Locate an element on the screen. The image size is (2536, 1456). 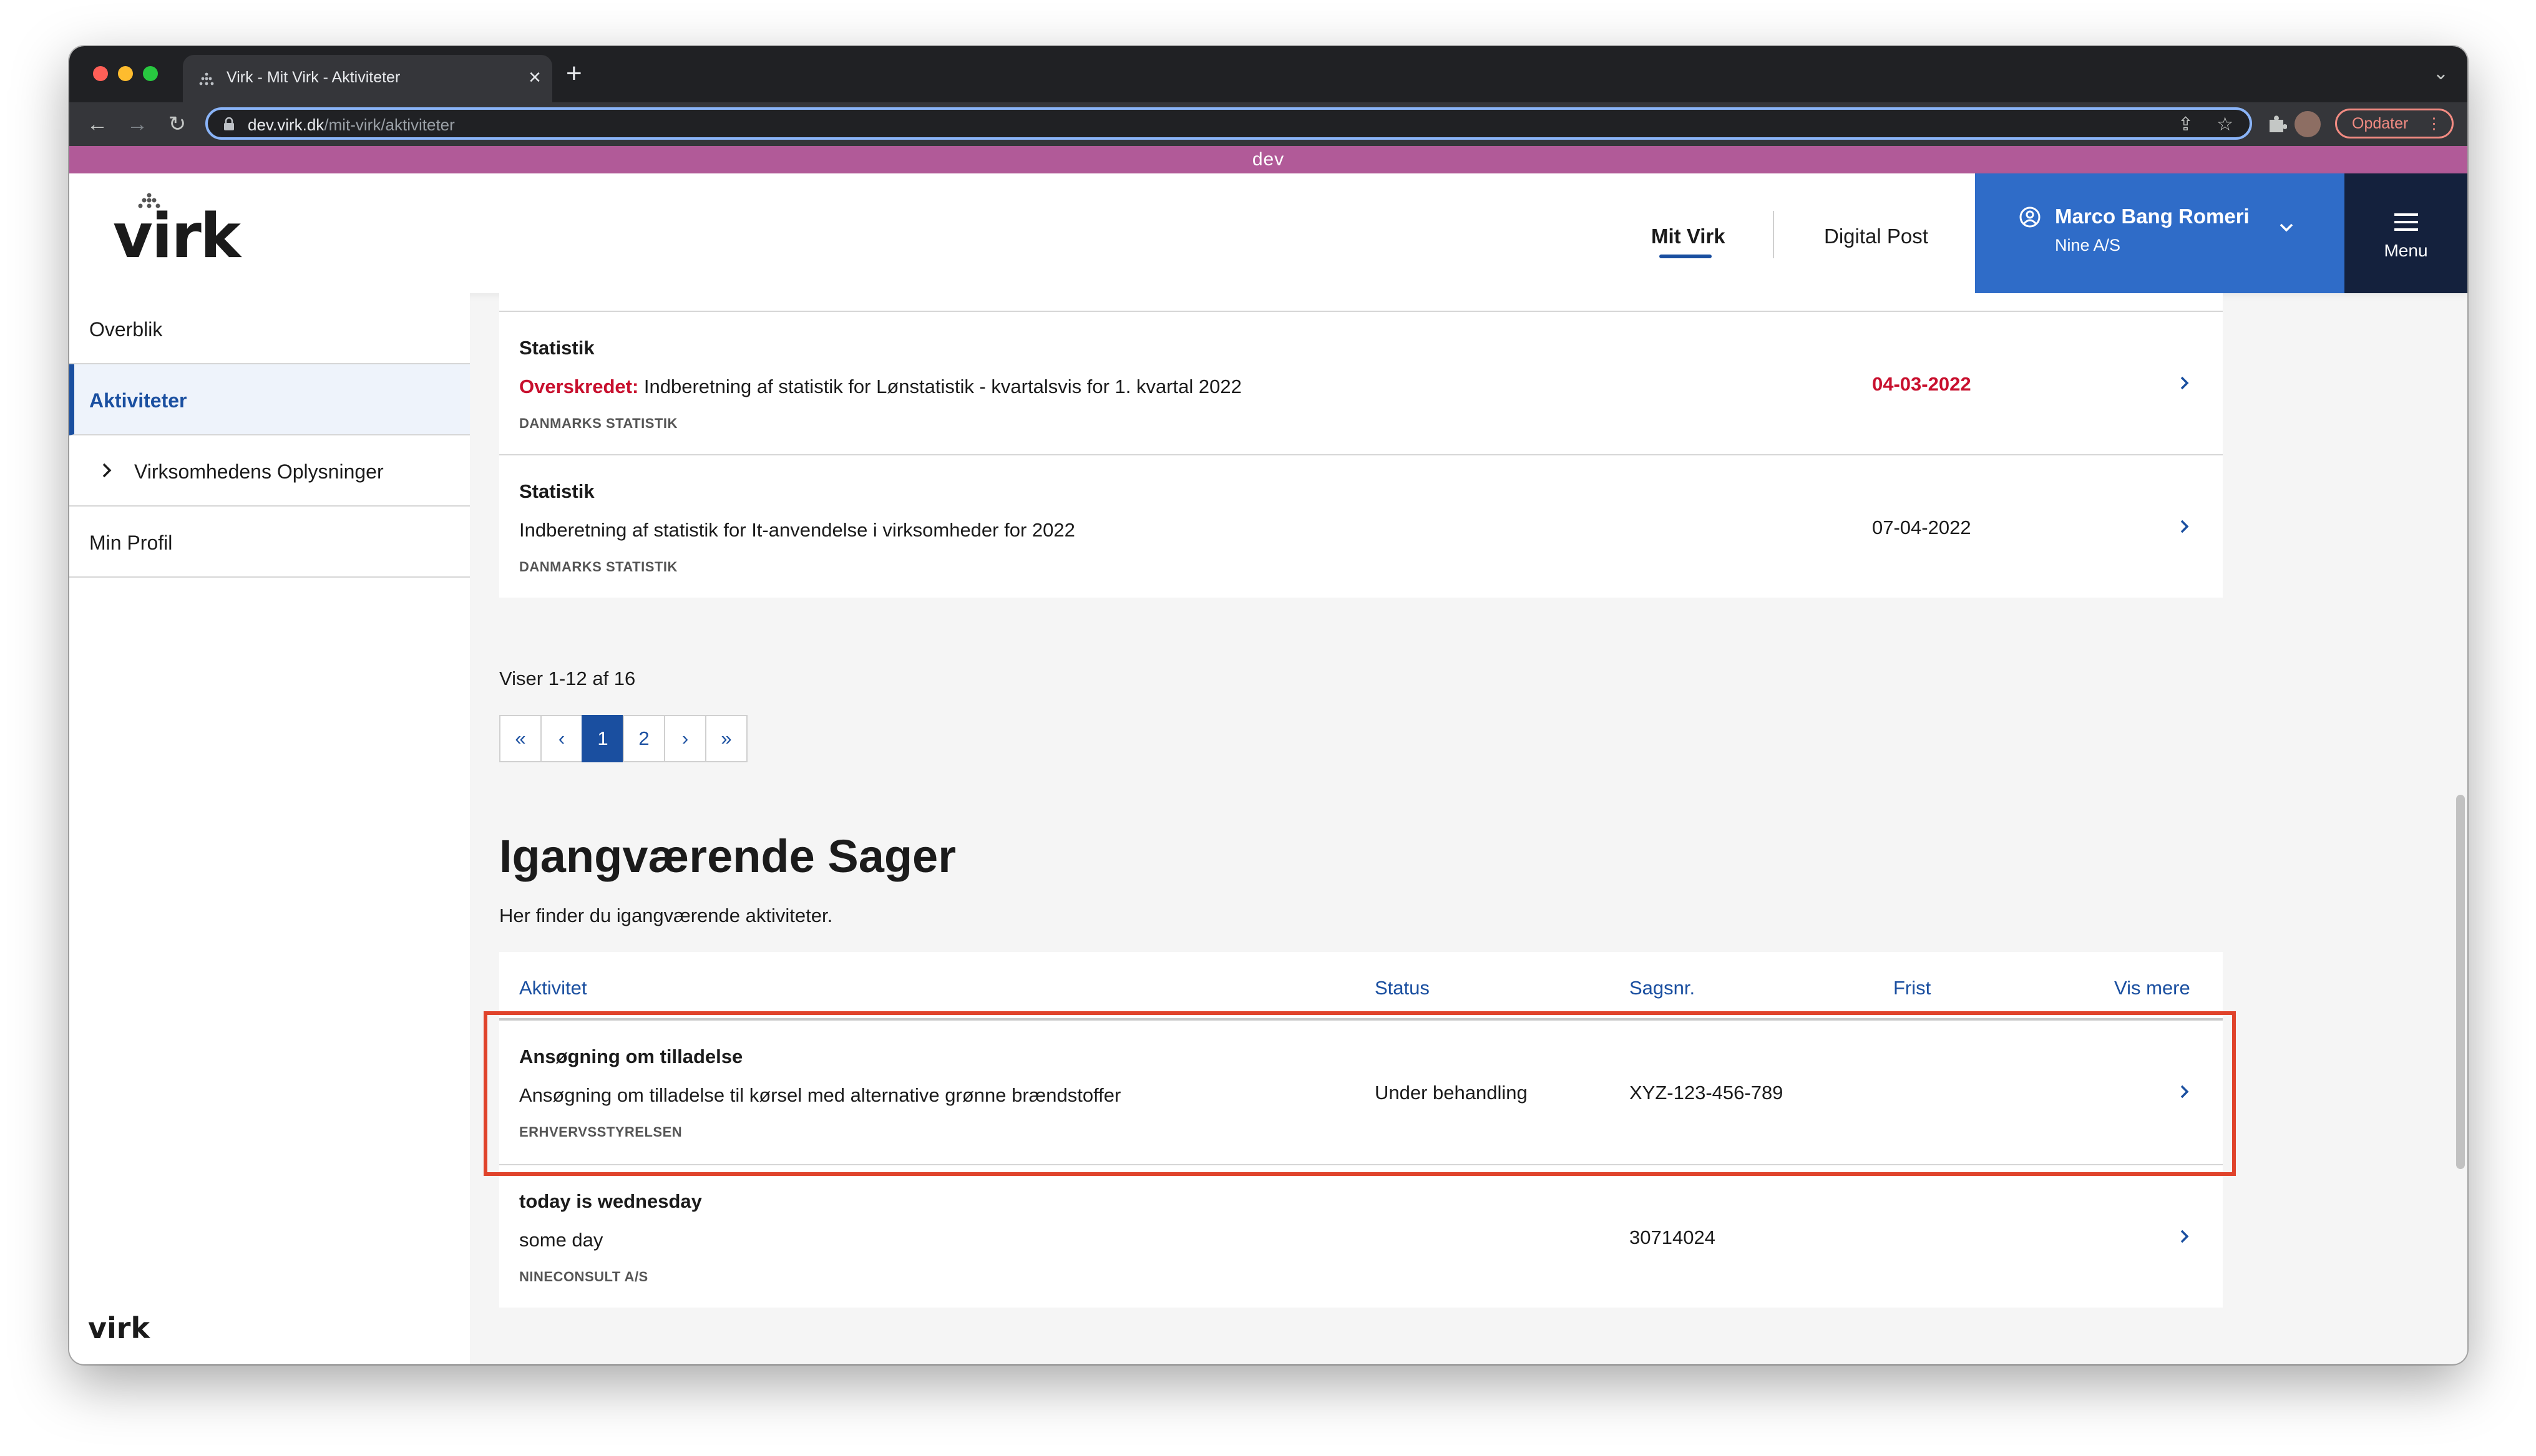
sidebar-item-aktiviteter: Aktiviteter is located at coordinates (269, 399).